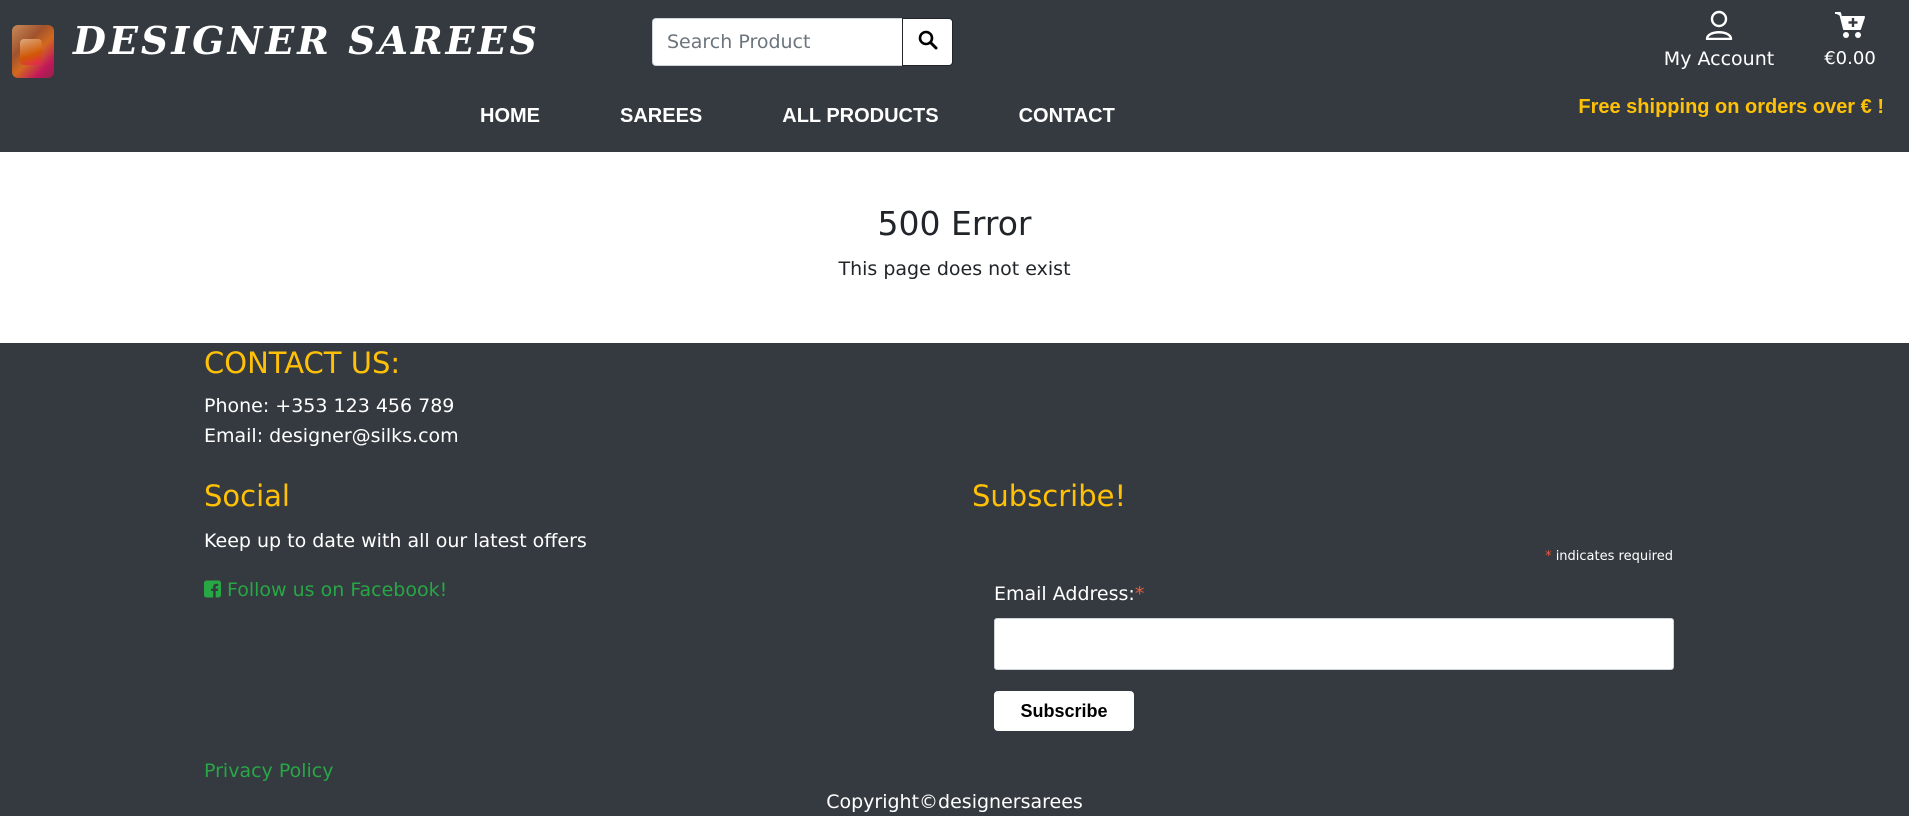 This screenshot has width=1909, height=822. What do you see at coordinates (1064, 711) in the screenshot?
I see `subscribe-button: Subscribe` at bounding box center [1064, 711].